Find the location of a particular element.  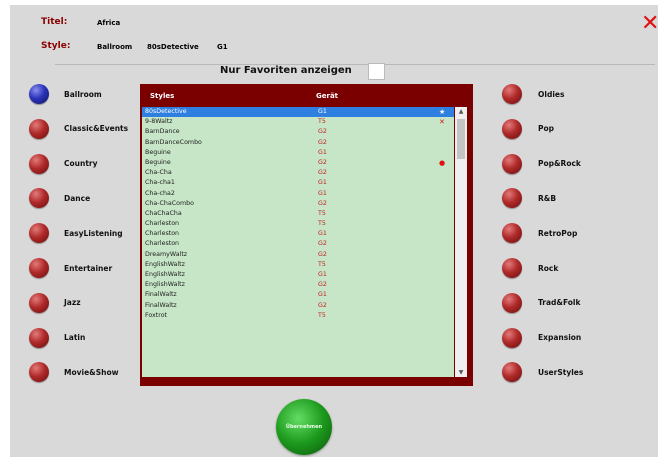

category-label: UserStyles is located at coordinates (561, 372).